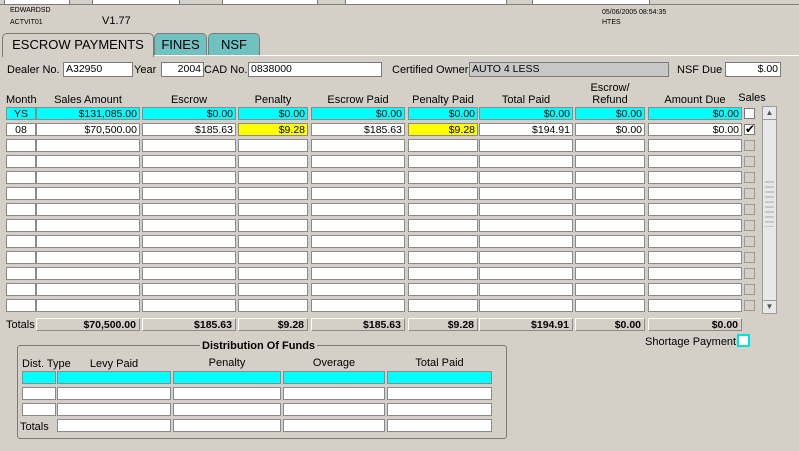  I want to click on grid-cell-escrow-paid: $0.00, so click(358, 113).